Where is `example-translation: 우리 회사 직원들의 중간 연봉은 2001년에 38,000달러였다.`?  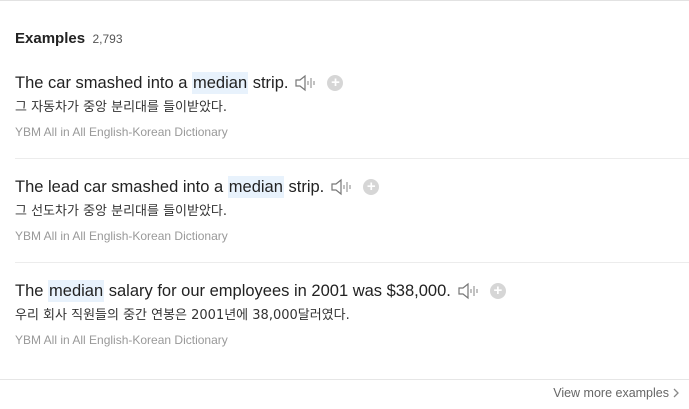 example-translation: 우리 회사 직원들의 중간 연봉은 2001년에 38,000달러였다. is located at coordinates (182, 315).